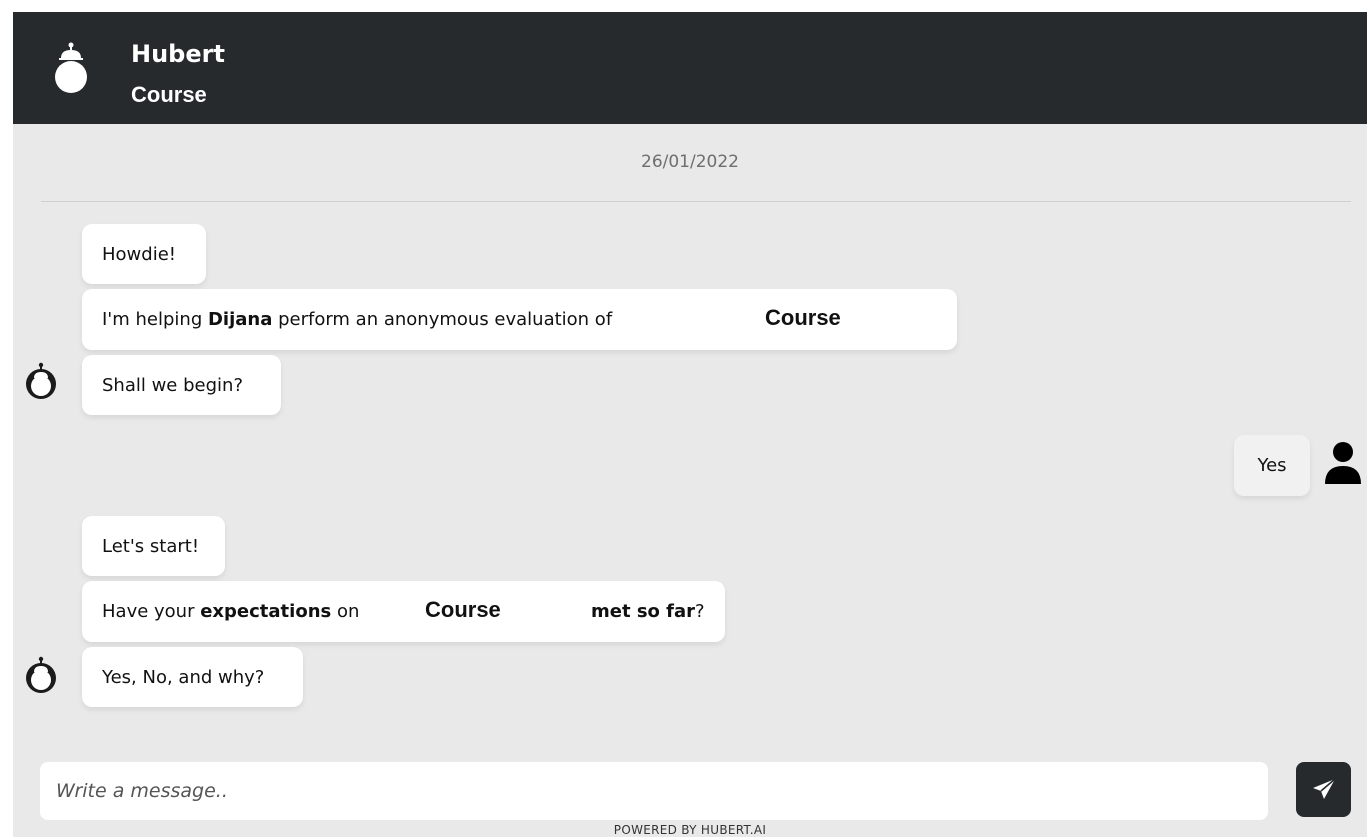 The image size is (1367, 837). What do you see at coordinates (690, 830) in the screenshot?
I see `powered-by: POWERED BY HUBERT.AI` at bounding box center [690, 830].